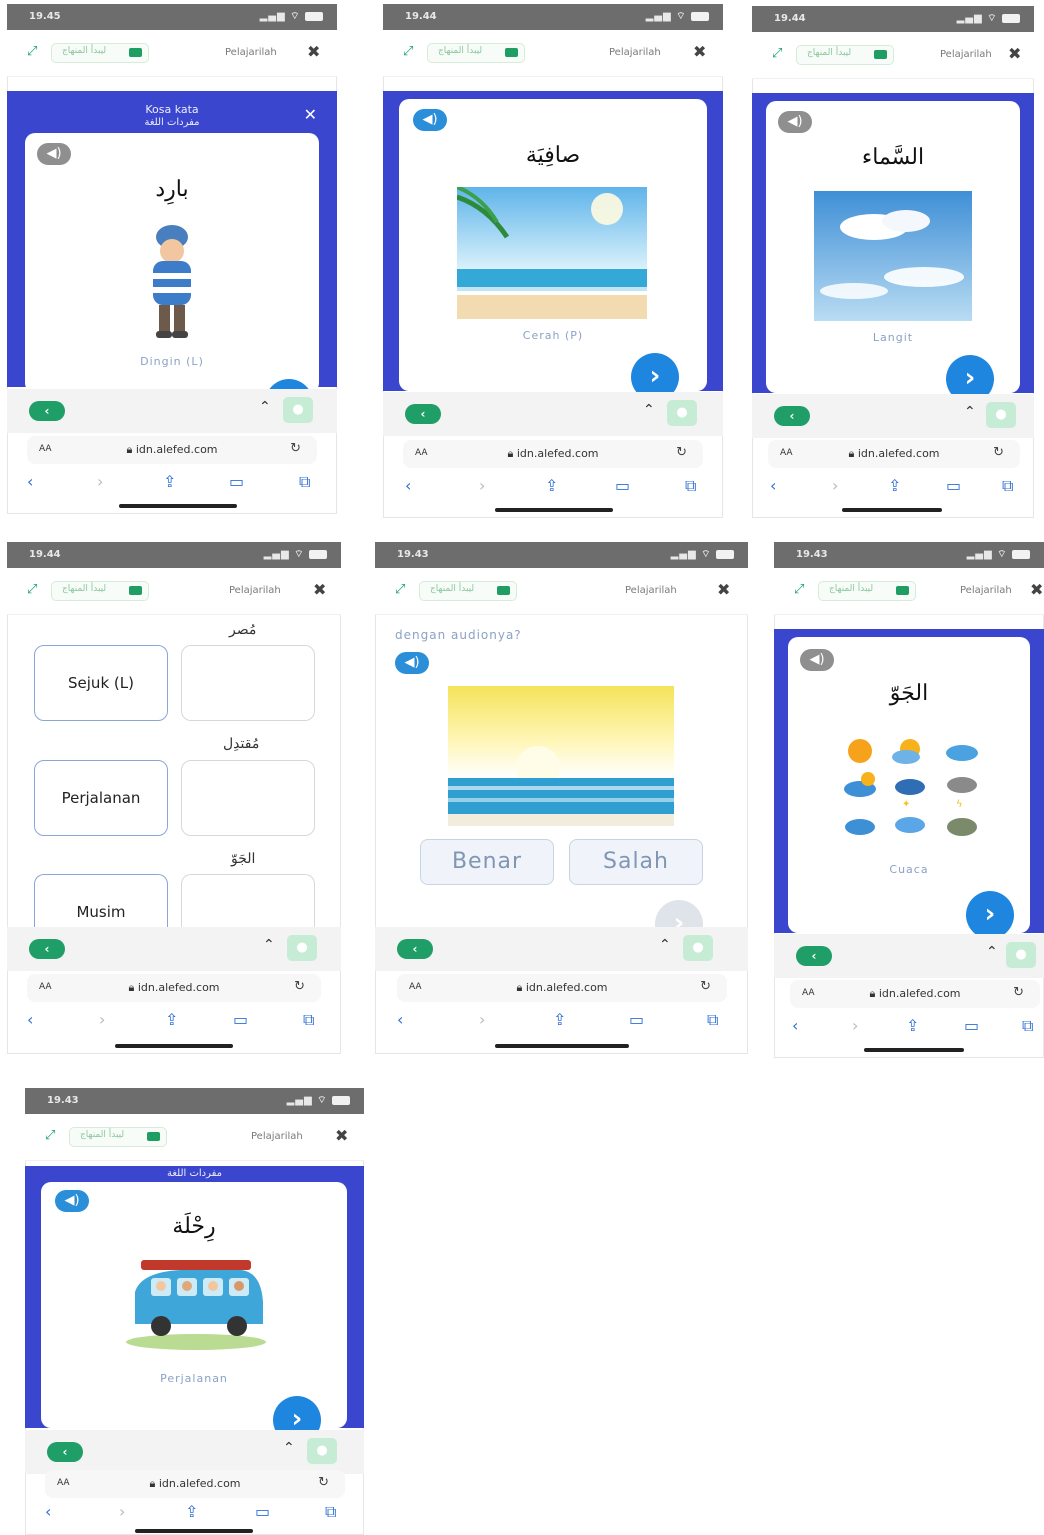 The width and height of the screenshot is (1044, 1535). I want to click on close-panel-icon: ✕, so click(310, 114).